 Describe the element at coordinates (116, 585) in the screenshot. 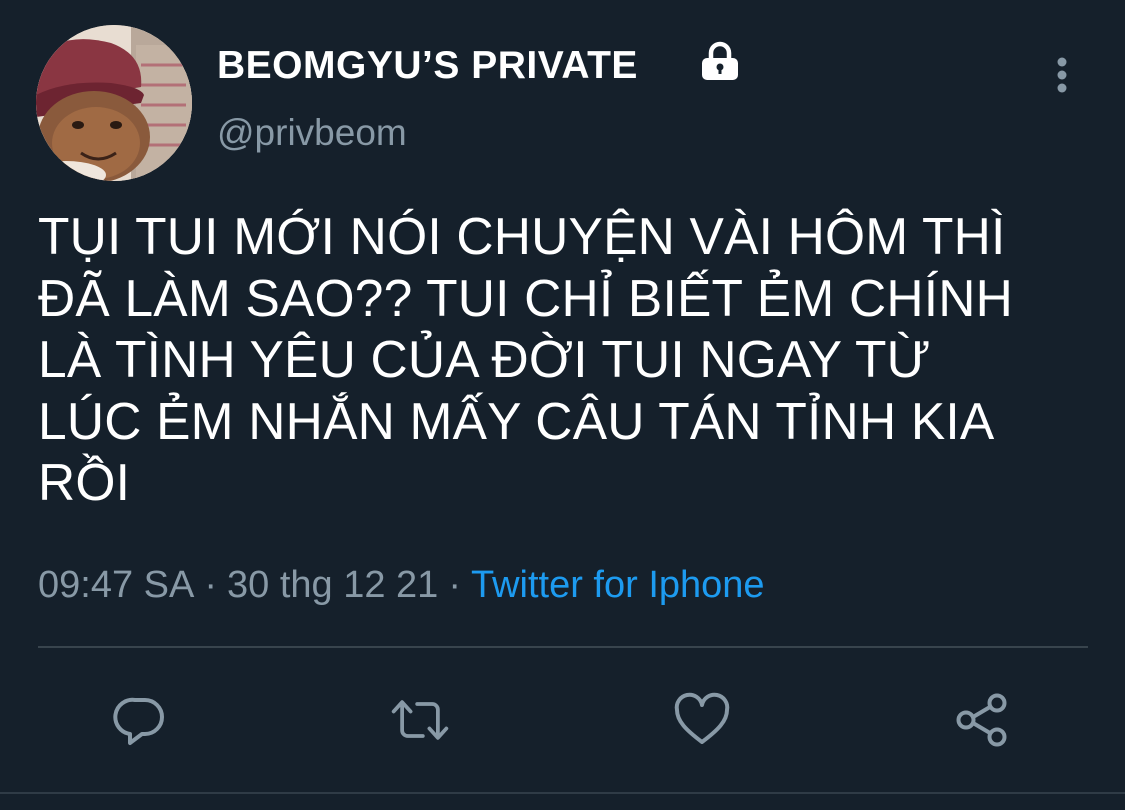

I see `tweet-time: 09:47 SA` at that location.